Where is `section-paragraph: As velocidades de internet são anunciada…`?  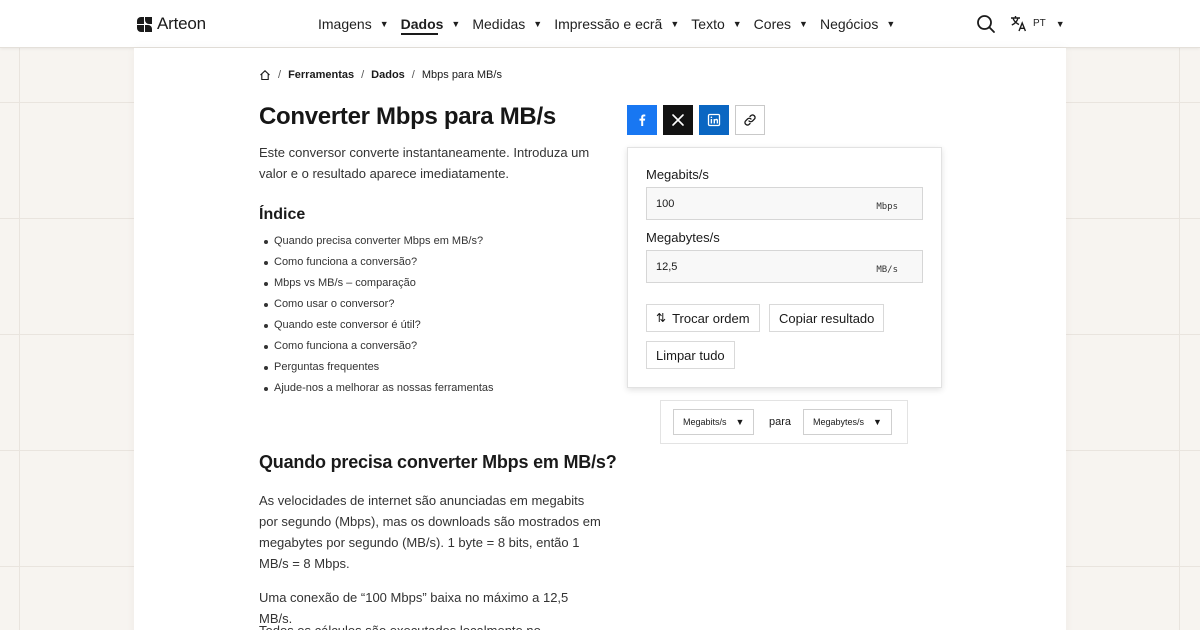 section-paragraph: As velocidades de internet são anunciada… is located at coordinates (430, 532).